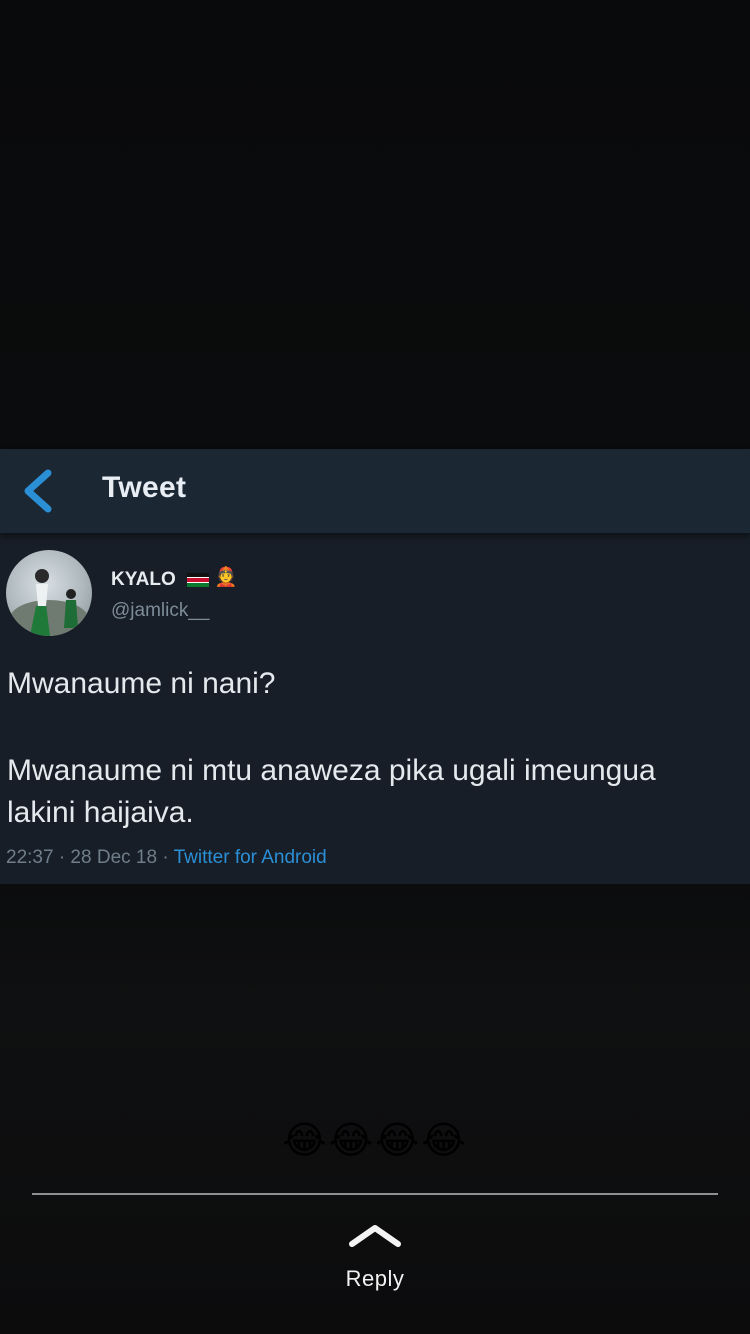  I want to click on reply-label: Reply, so click(375, 1278).